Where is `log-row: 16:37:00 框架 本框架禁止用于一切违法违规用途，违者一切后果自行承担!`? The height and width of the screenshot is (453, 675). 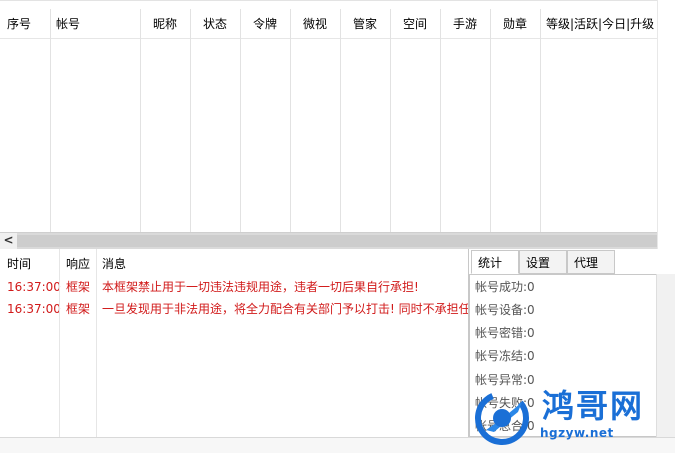
log-row: 16:37:00 框架 本框架禁止用于一切违法违规用途，违者一切后果自行承担! is located at coordinates (234, 287).